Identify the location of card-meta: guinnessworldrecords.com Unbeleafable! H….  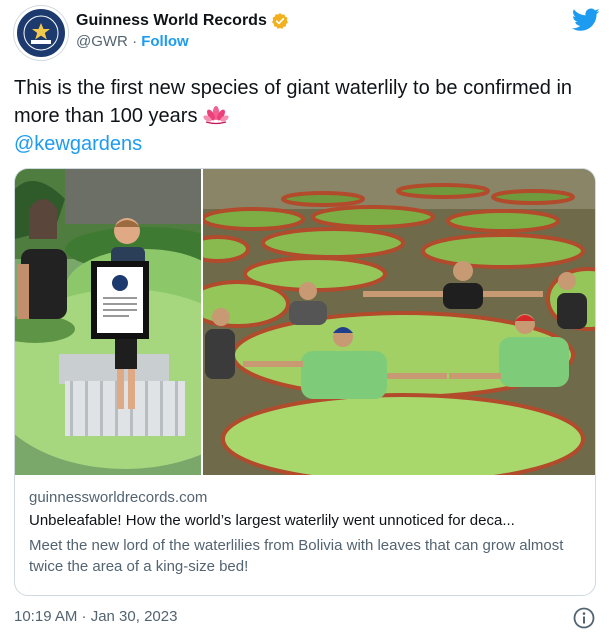
(307, 533).